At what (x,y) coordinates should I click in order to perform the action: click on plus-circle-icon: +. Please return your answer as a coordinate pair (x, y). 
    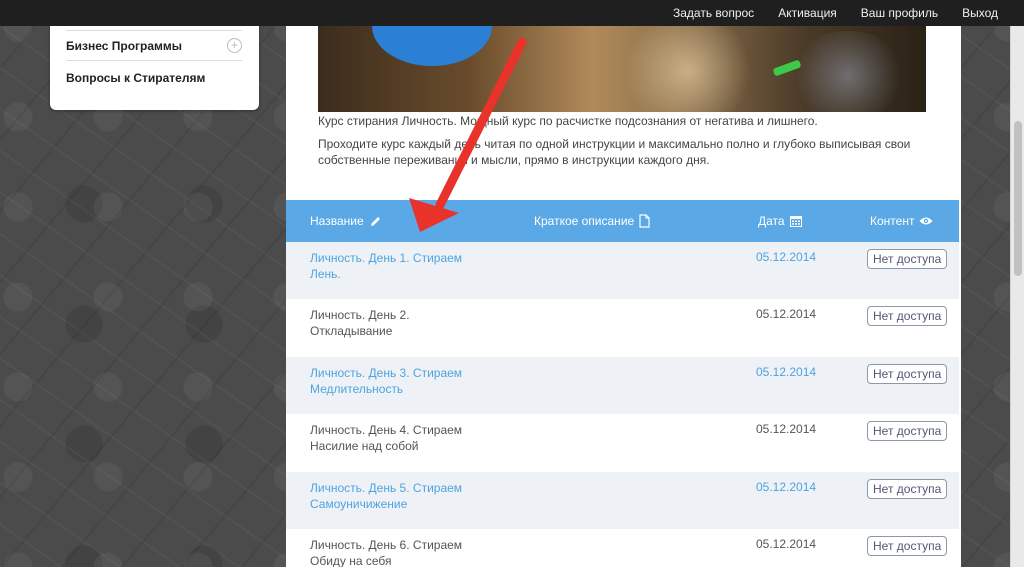
    Looking at the image, I should click on (234, 45).